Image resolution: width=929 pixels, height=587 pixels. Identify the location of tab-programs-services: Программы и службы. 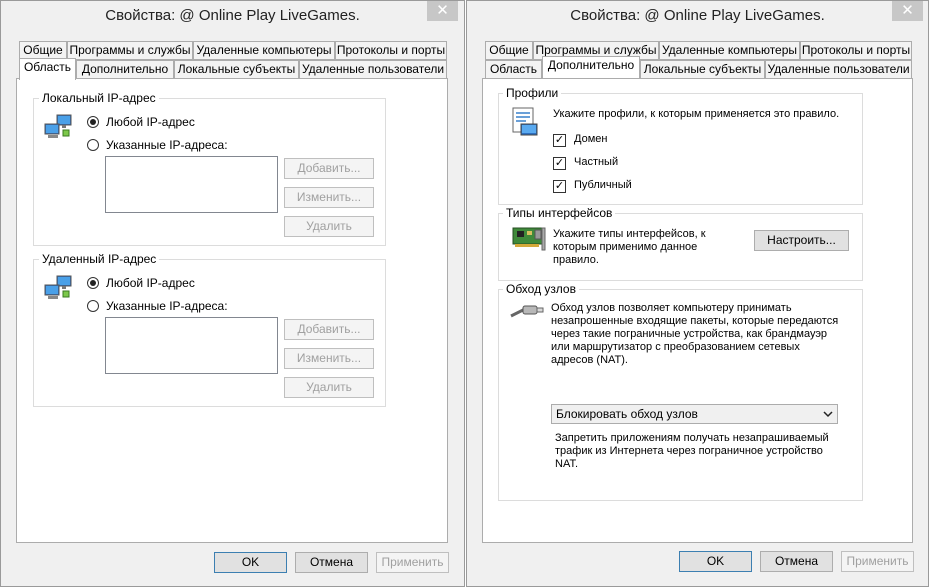
(130, 50).